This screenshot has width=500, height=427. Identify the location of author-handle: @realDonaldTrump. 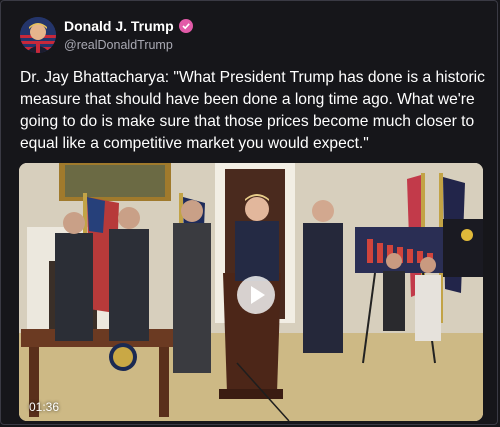
(118, 45).